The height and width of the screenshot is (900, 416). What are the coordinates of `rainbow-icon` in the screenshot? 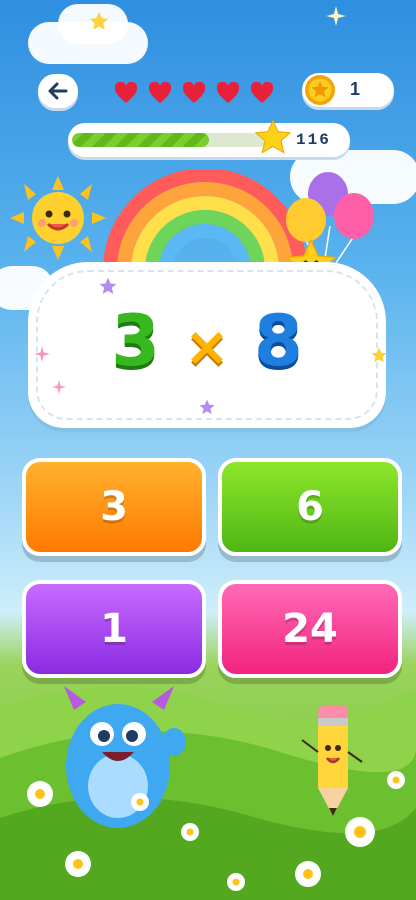 It's located at (205, 220).